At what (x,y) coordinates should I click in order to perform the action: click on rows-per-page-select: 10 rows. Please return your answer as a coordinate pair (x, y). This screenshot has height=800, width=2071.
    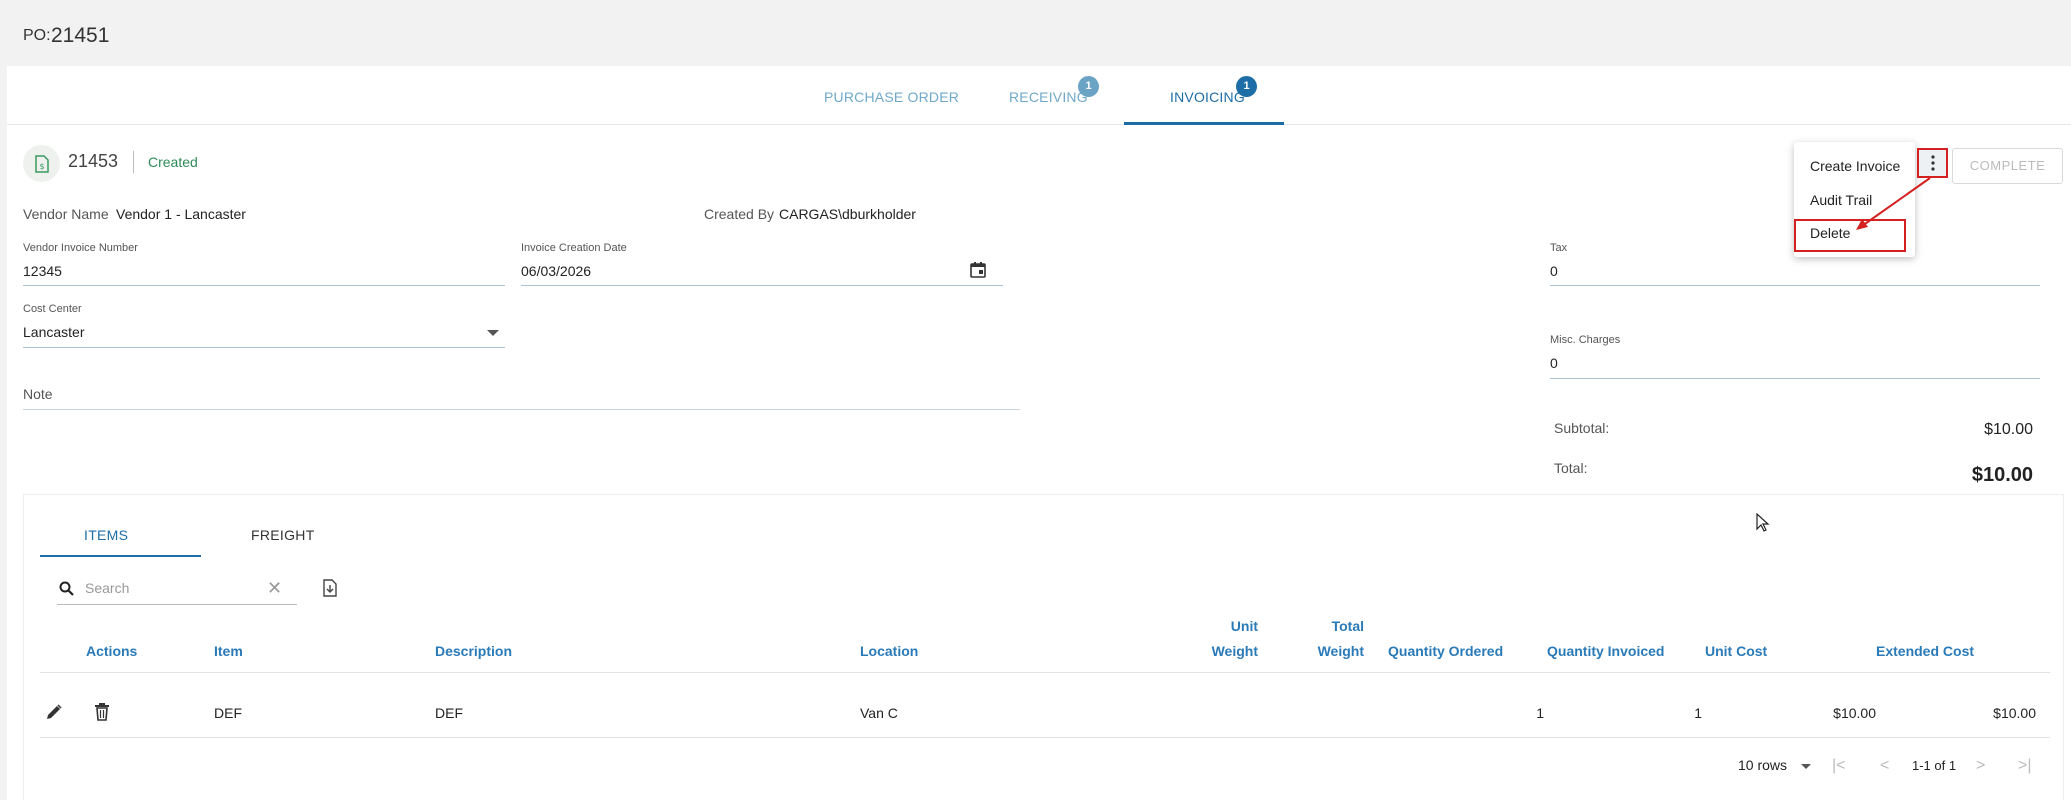
    Looking at the image, I should click on (1762, 765).